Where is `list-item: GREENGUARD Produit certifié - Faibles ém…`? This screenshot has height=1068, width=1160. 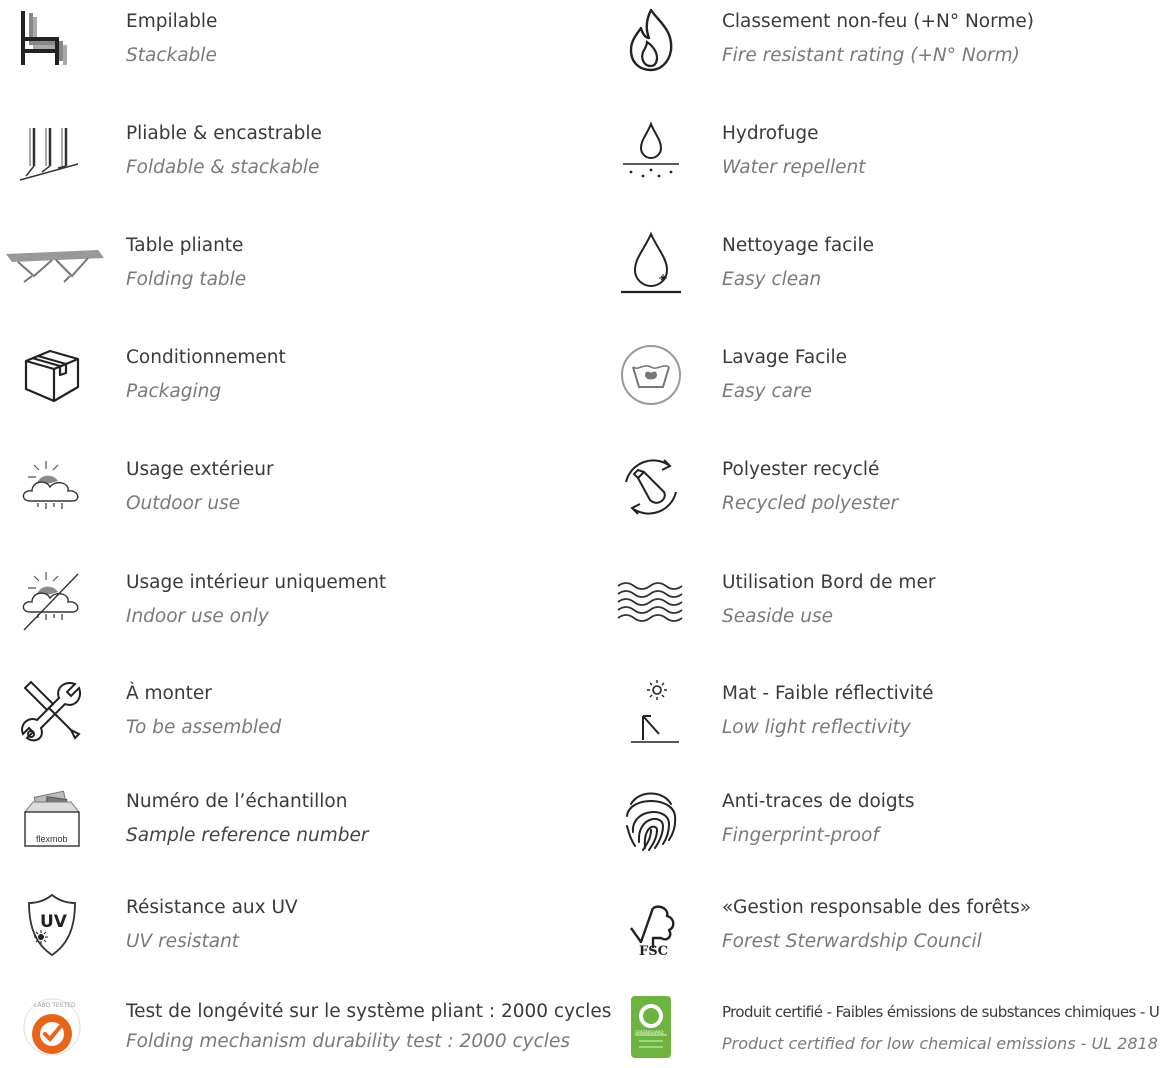 list-item: GREENGUARD Produit certifié - Faibles ém… is located at coordinates (878, 1028).